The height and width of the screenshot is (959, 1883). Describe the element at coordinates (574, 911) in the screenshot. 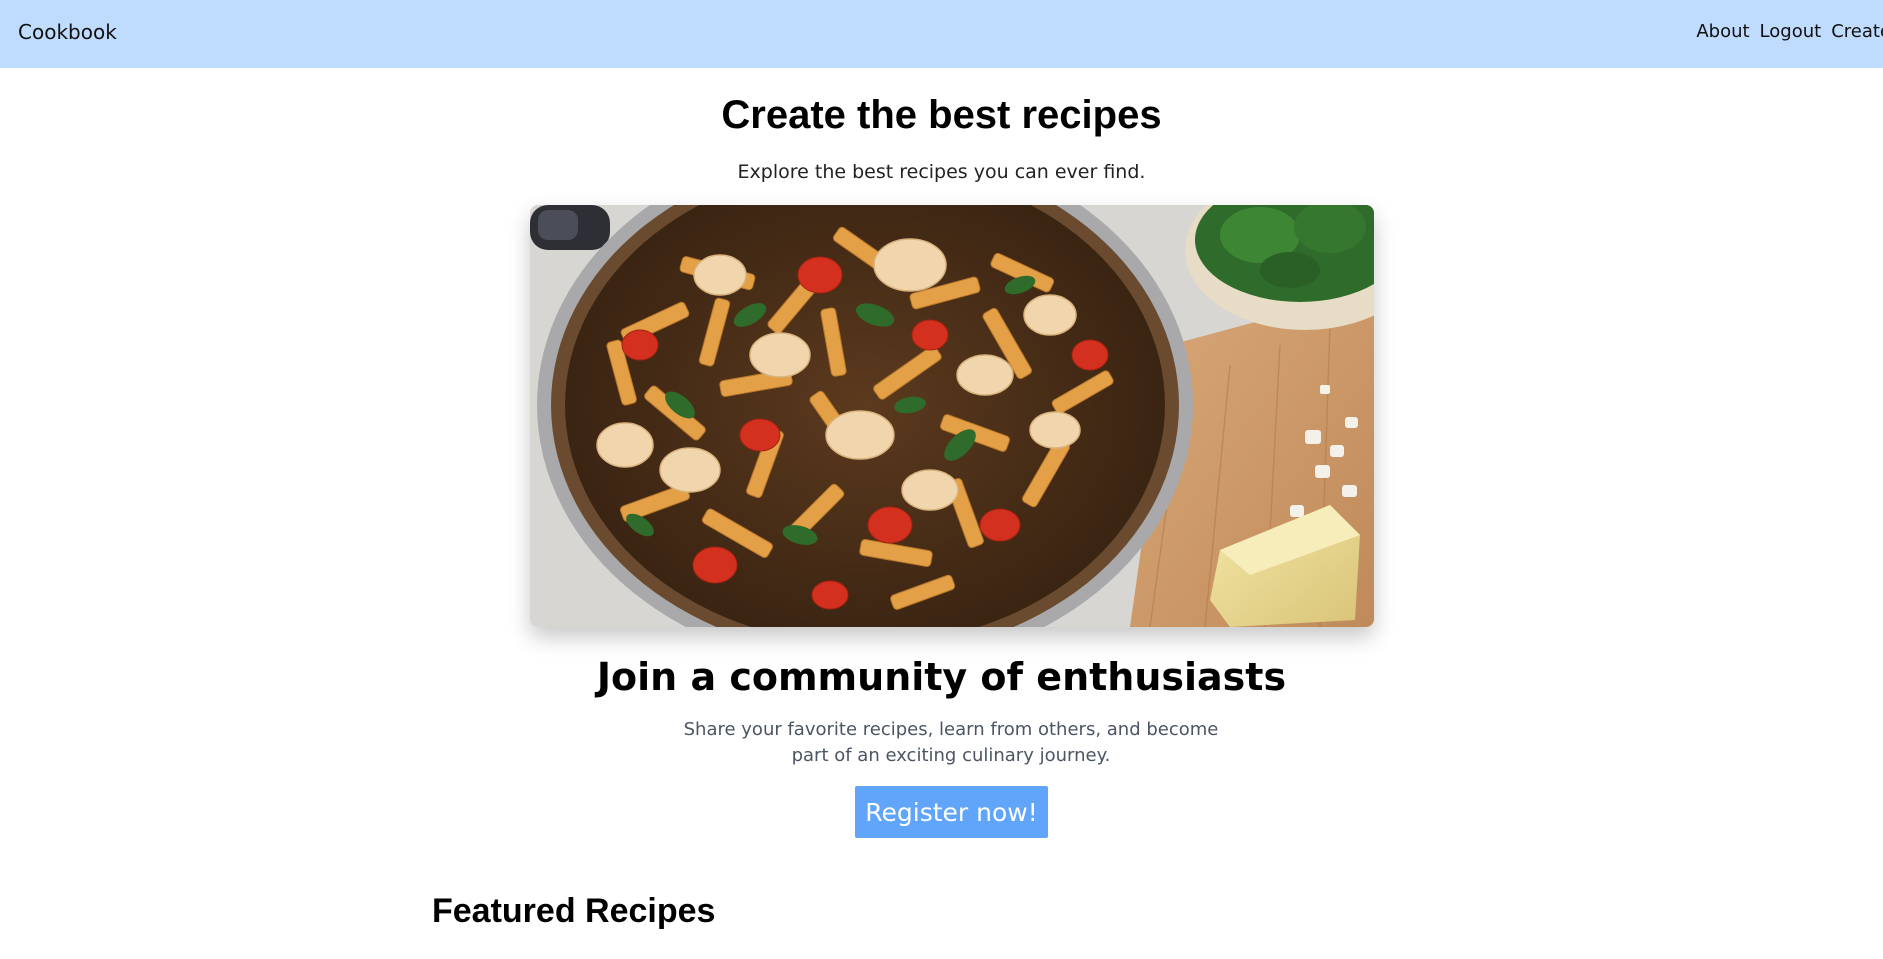

I see `featured-recipes-title: Featured Recipes` at that location.